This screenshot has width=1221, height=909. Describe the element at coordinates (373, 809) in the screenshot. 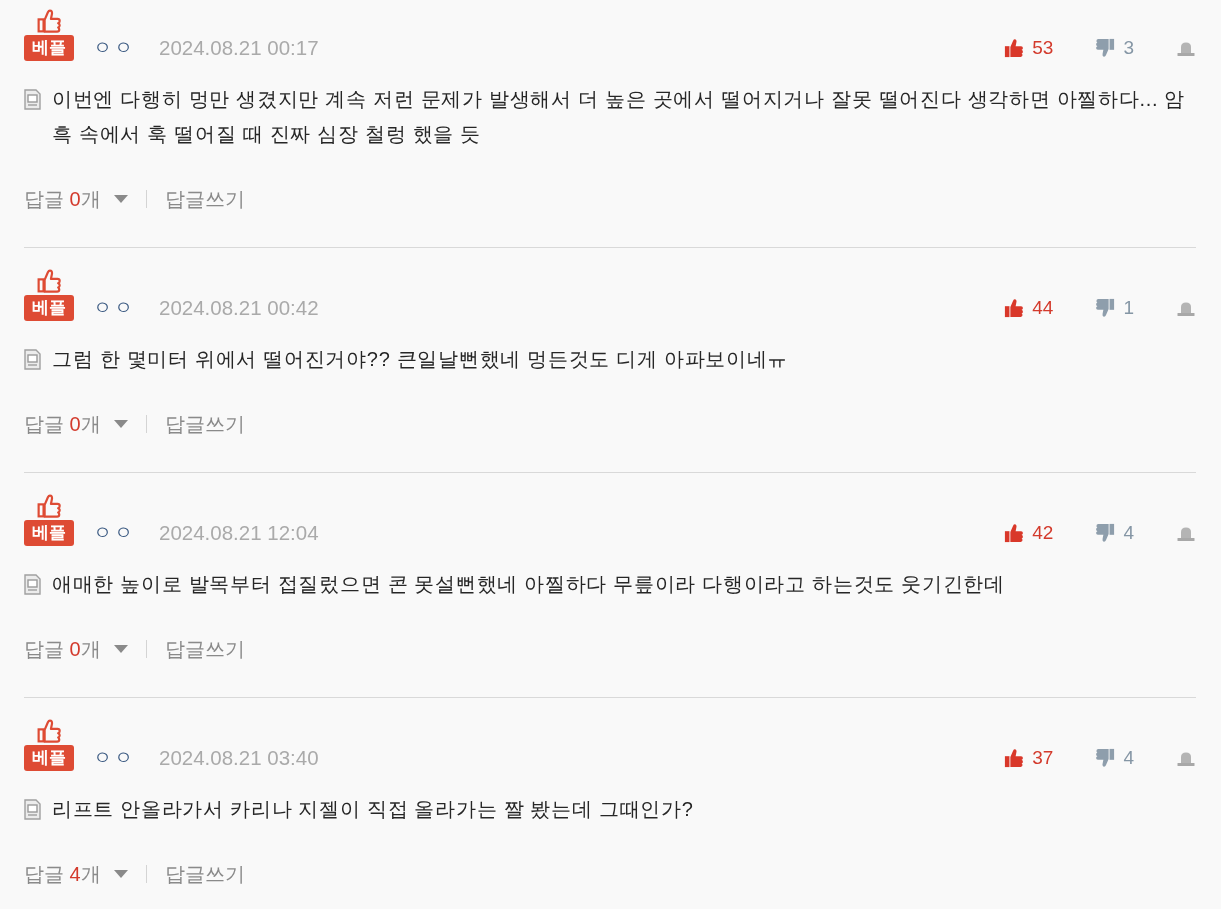

I see `comment-text: 리프트 안올라가서 카리나 지젤이 직접 올라가는 짤 봤는데 그때인가?` at that location.